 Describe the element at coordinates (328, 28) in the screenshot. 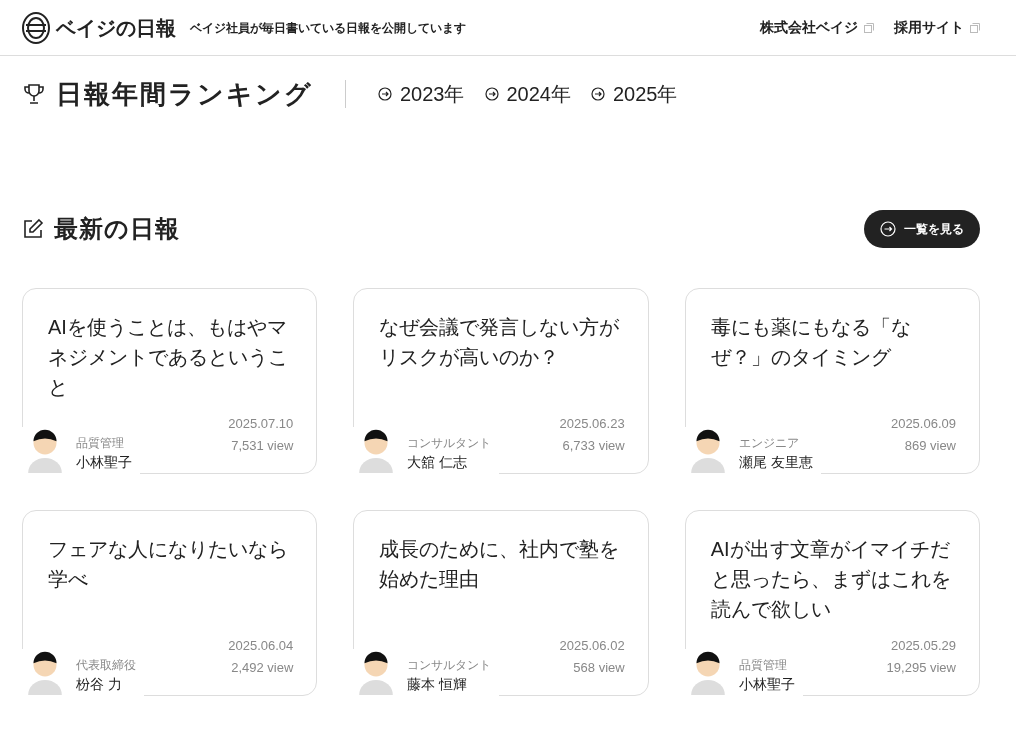

I see `tagline: ベイジ社員が毎日書いている日報を公開しています` at that location.